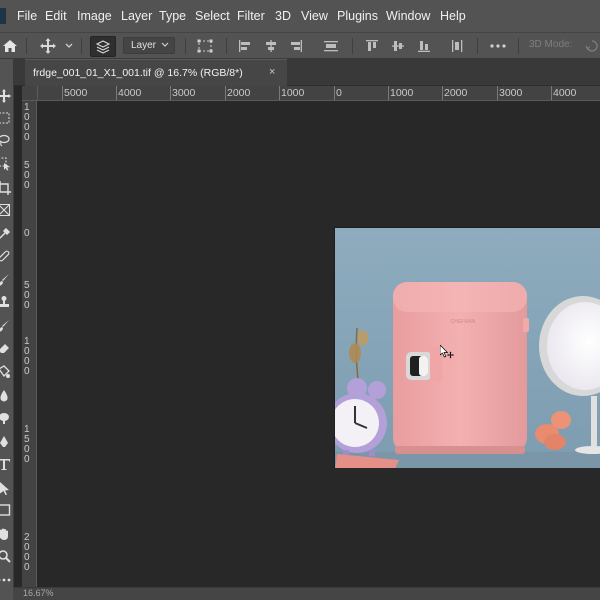 Image resolution: width=600 pixels, height=600 pixels. I want to click on transform-controls-icon, so click(205, 45).